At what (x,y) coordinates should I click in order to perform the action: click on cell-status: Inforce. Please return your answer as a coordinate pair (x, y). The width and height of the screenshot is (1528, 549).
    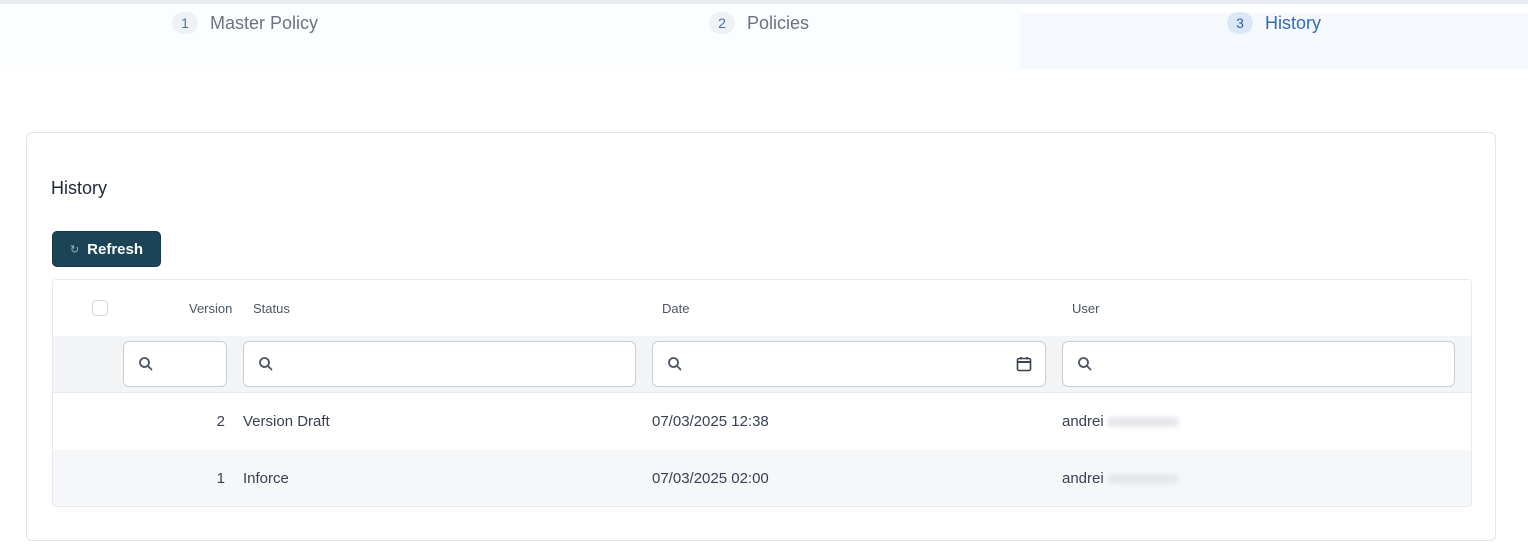
    Looking at the image, I should click on (266, 478).